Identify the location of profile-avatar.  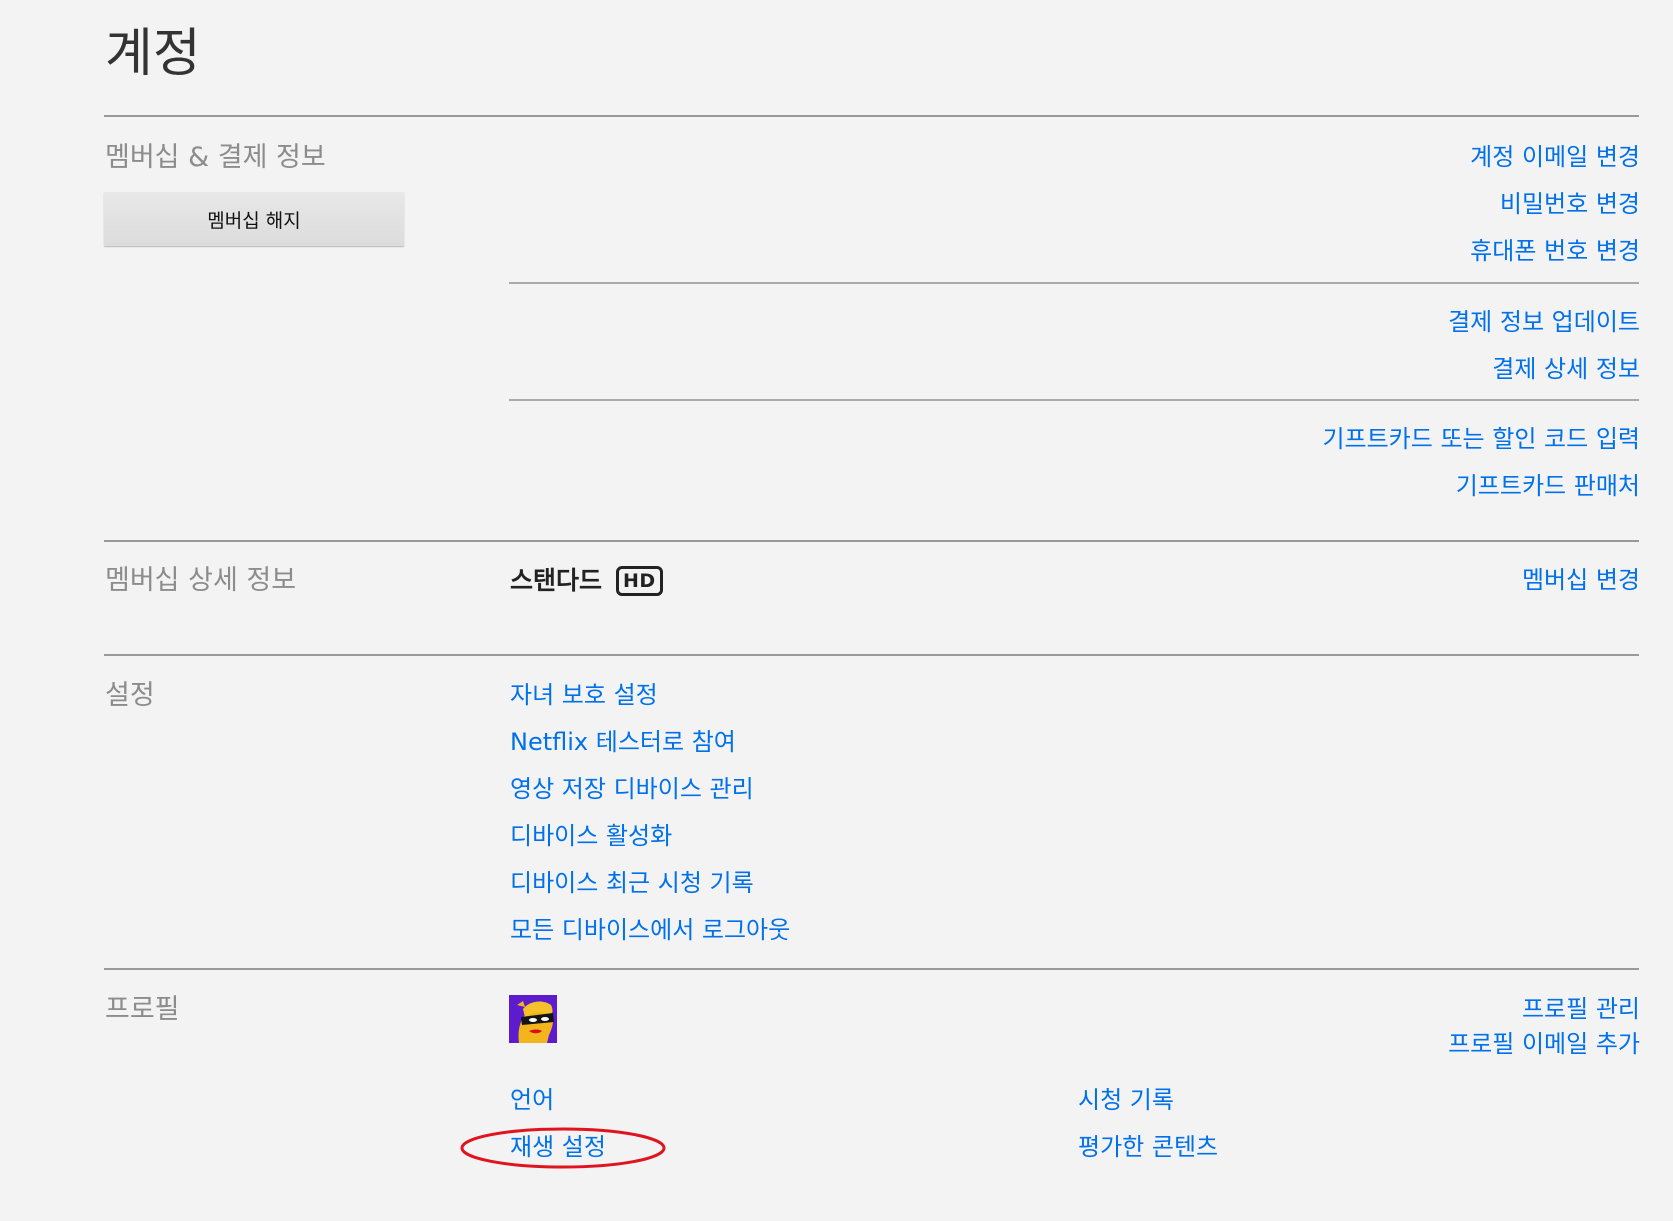
(533, 1019).